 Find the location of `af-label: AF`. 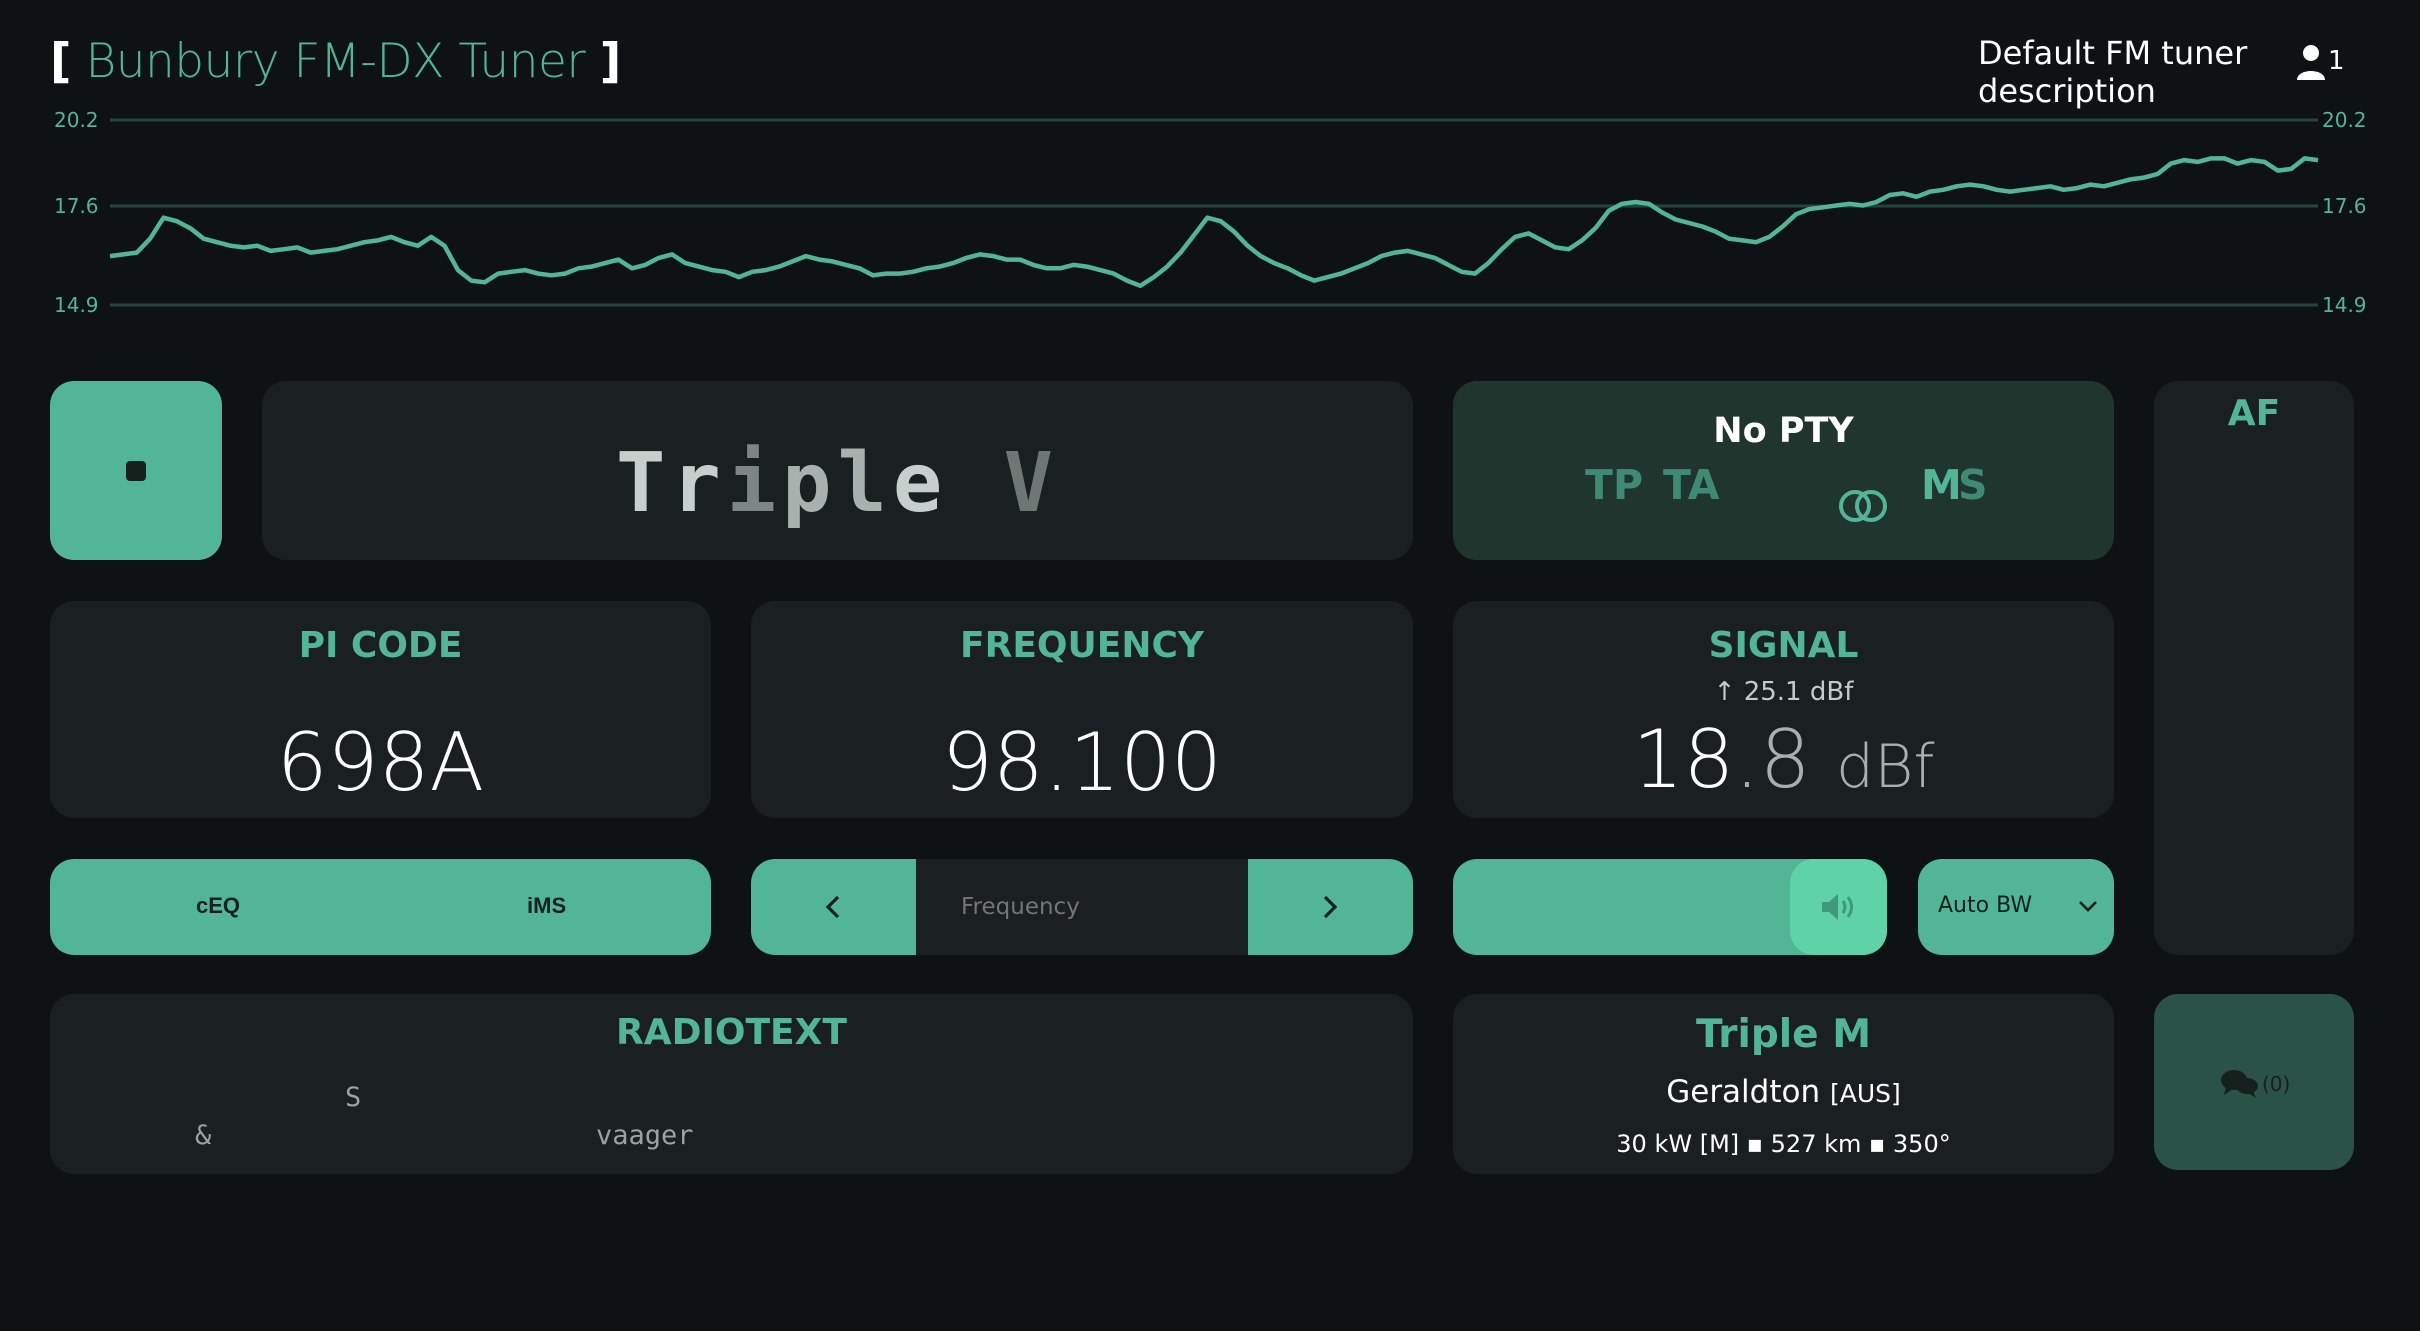

af-label: AF is located at coordinates (2254, 413).